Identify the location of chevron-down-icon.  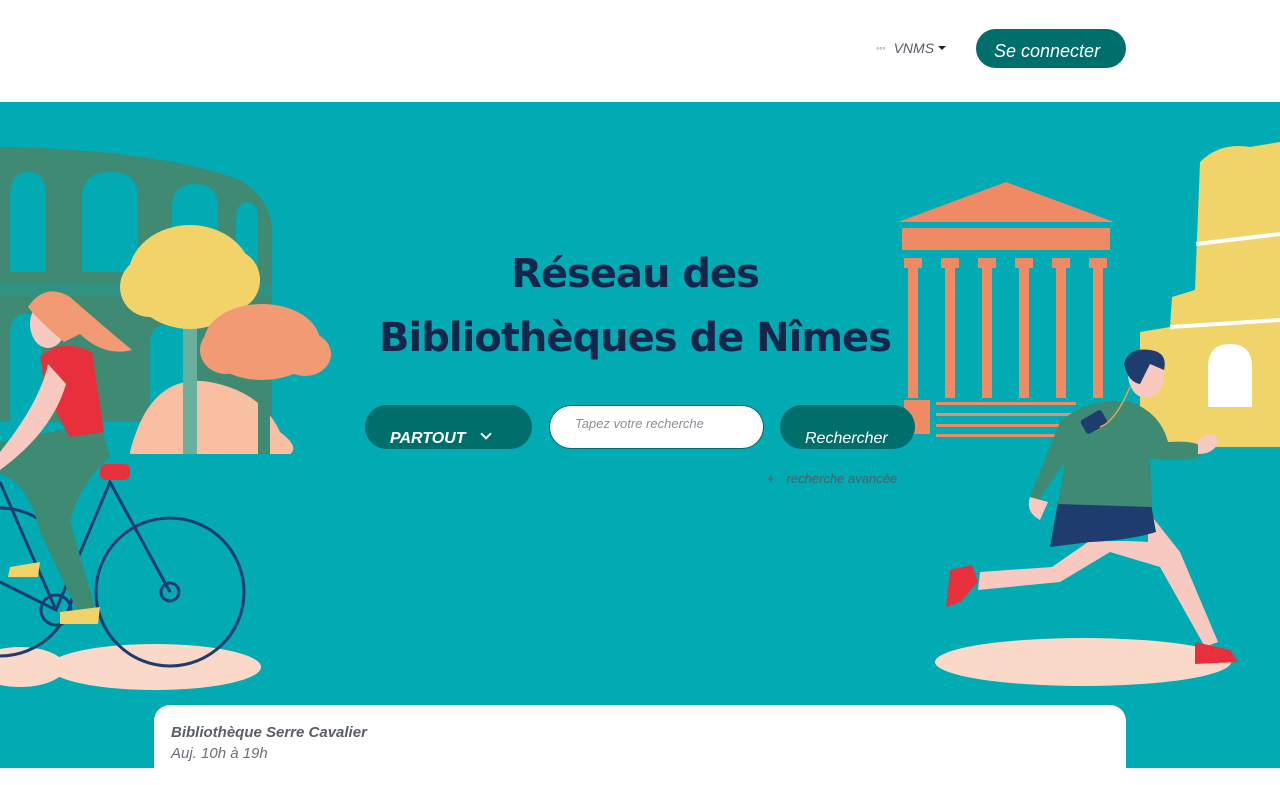
(485, 434).